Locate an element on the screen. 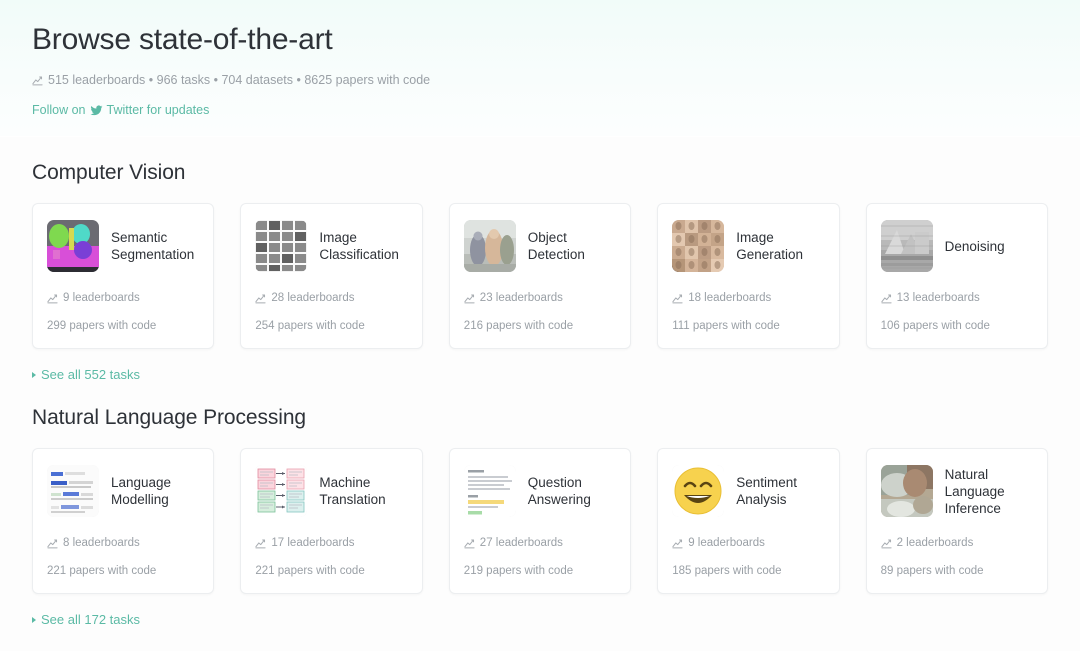 This screenshot has width=1080, height=651. card-leaderboards: 27 leaderboards is located at coordinates (540, 543).